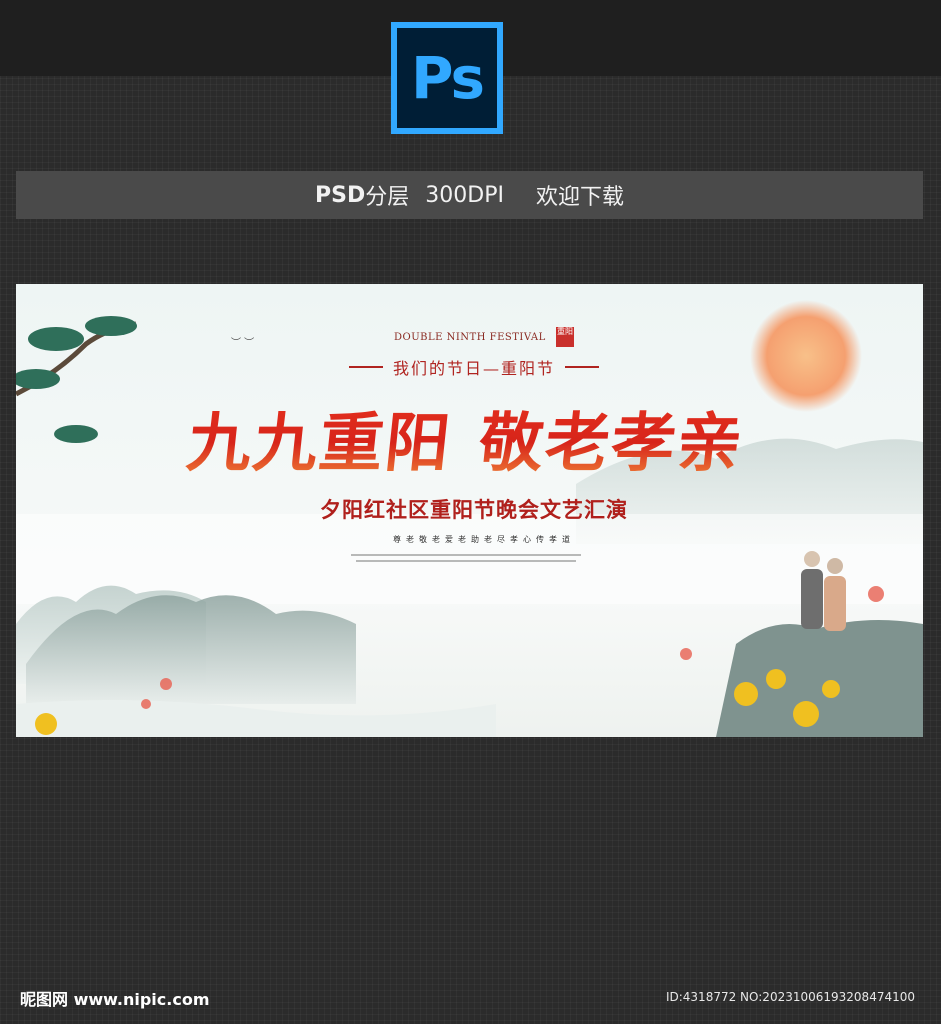 The width and height of the screenshot is (941, 1024). I want to click on info-download: 欢迎下载, so click(579, 197).